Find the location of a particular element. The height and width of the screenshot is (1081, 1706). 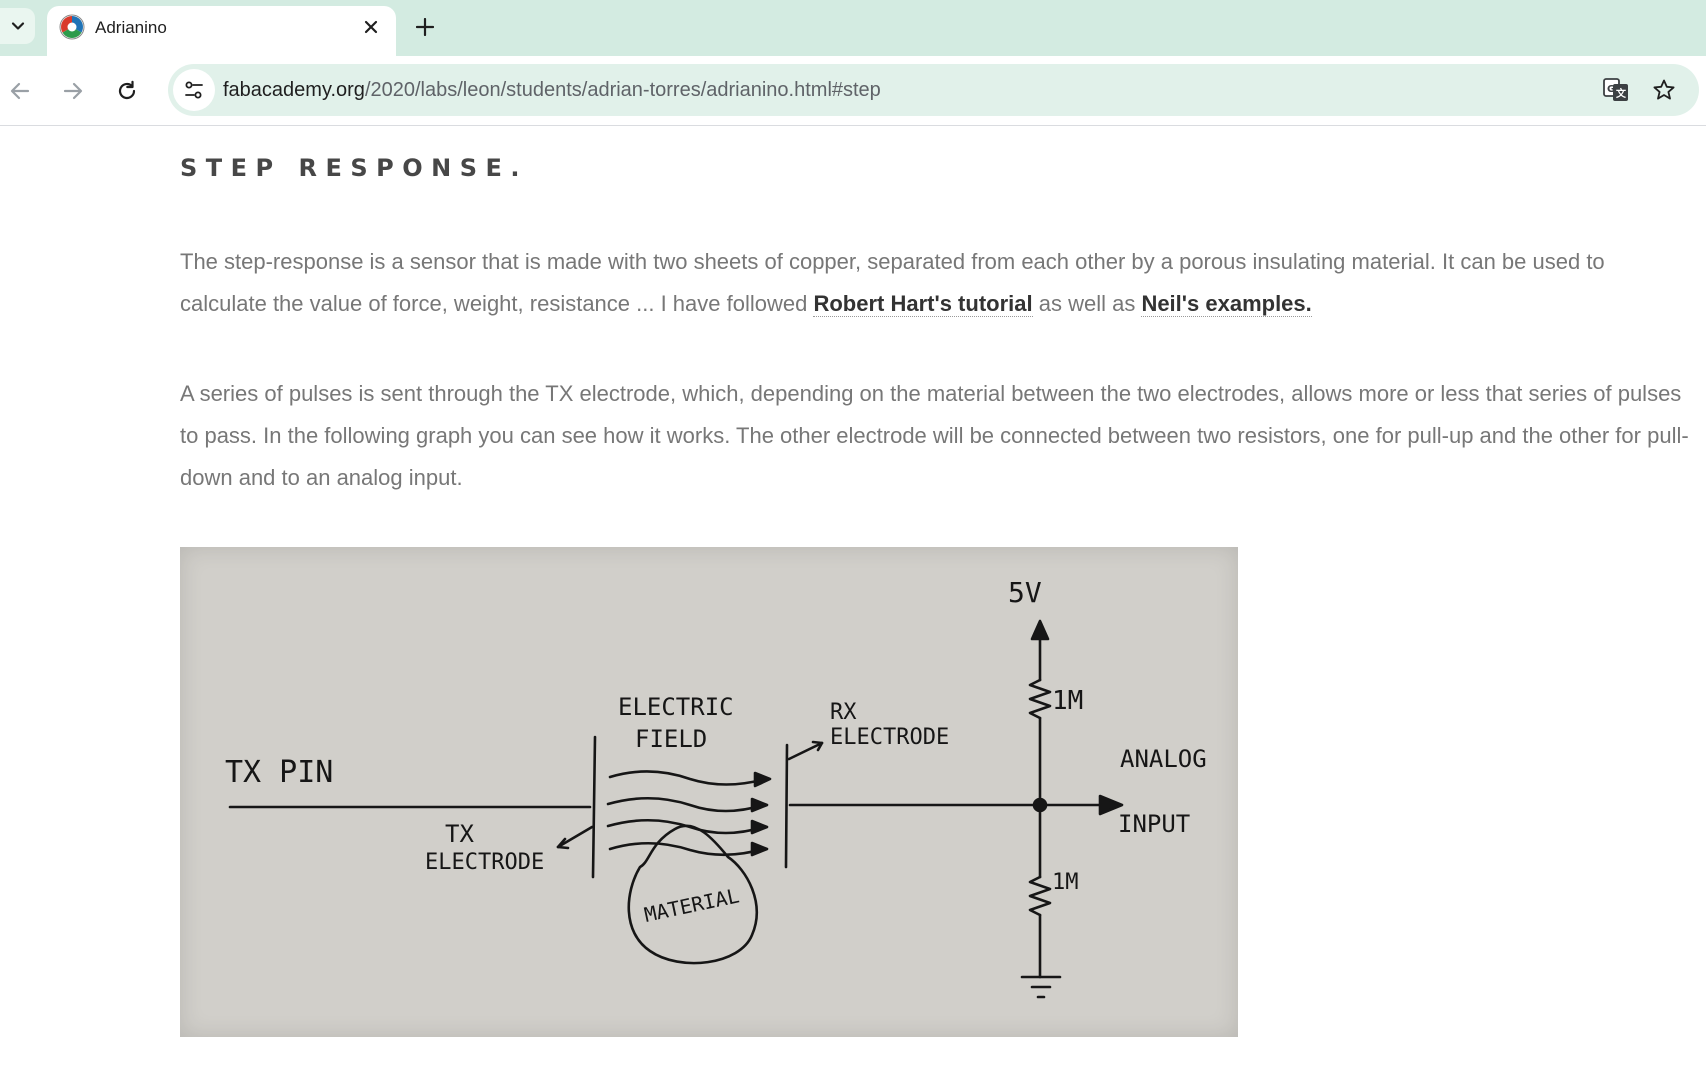

label-tx-pin: TX PIN is located at coordinates (279, 772).